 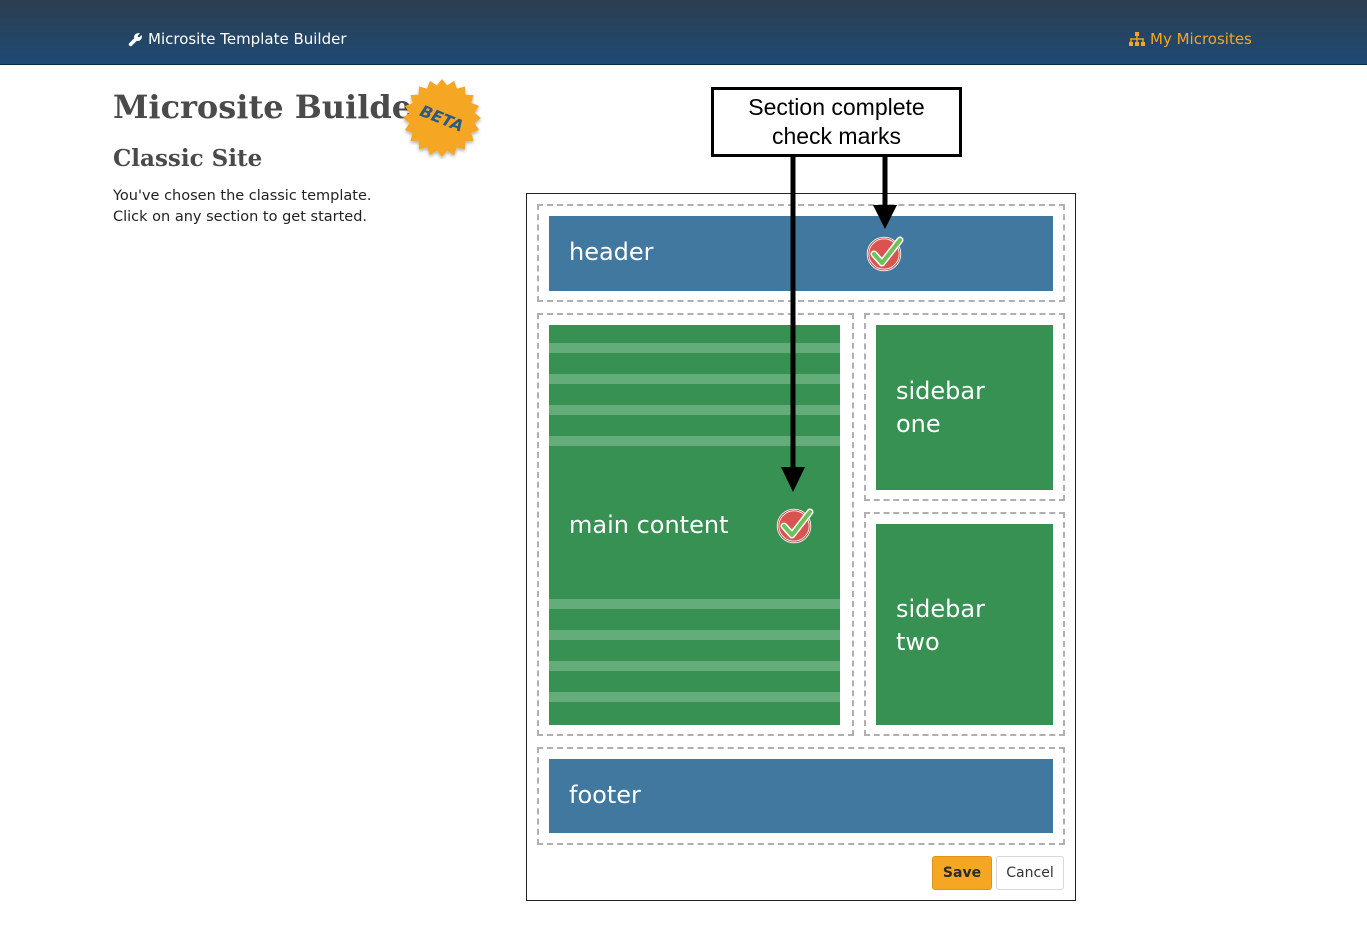 I want to click on top-navbar: Microsite Template Builder My Microsites, so click(x=683, y=32).